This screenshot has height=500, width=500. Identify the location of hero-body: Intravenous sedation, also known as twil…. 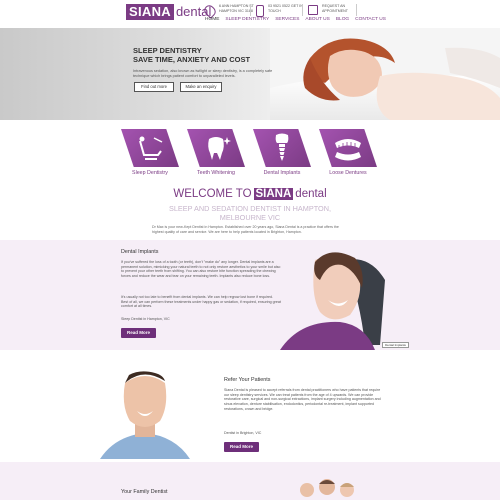
(203, 73).